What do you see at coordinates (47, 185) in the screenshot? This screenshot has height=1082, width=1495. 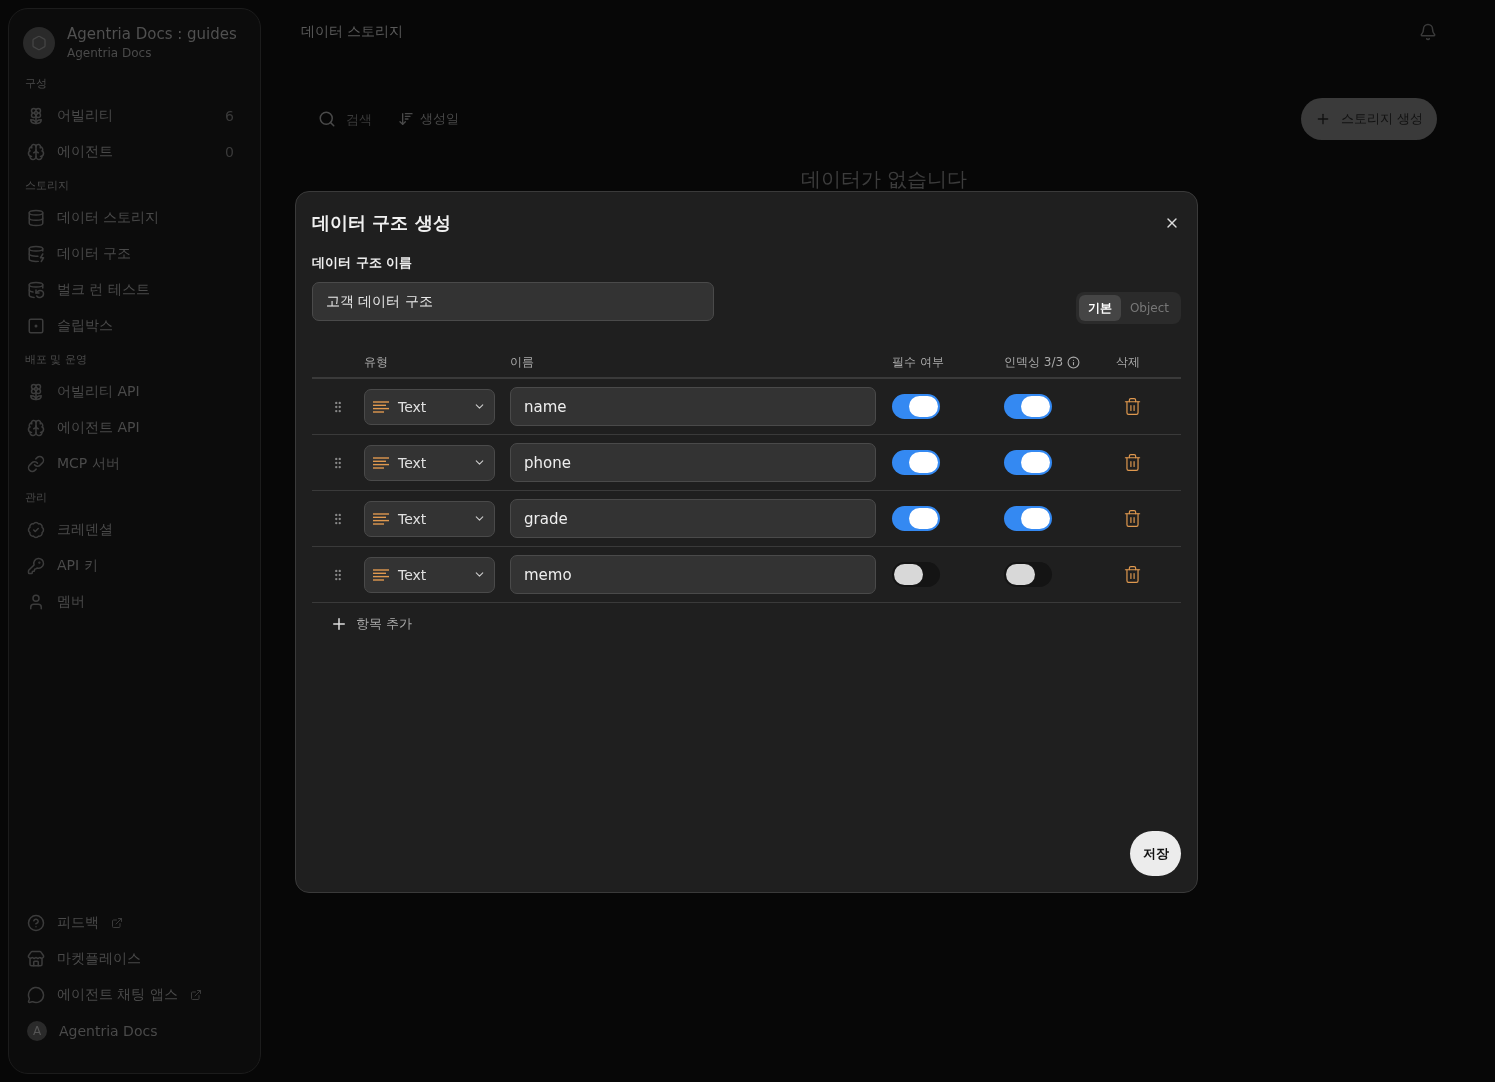 I see `section-label: 스토리지` at bounding box center [47, 185].